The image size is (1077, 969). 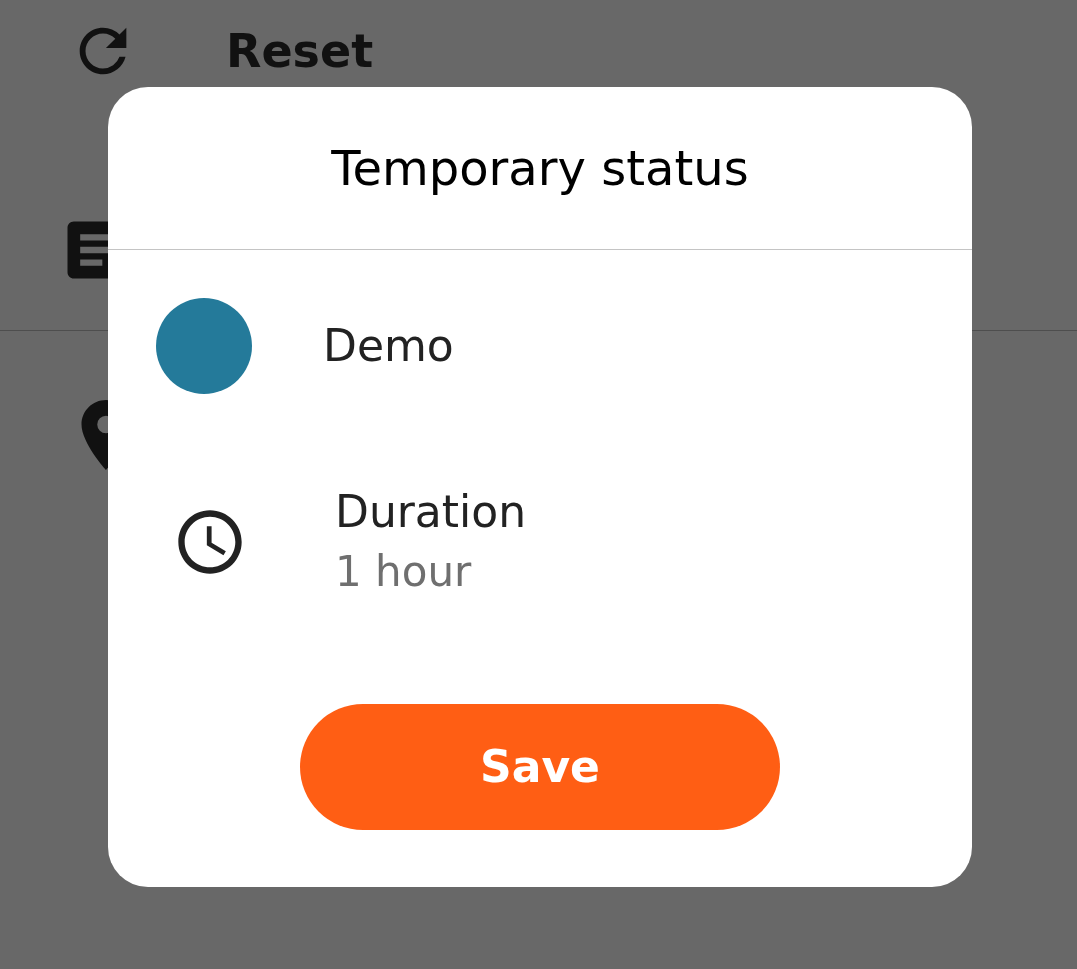 I want to click on status-label: Demo, so click(x=388, y=346).